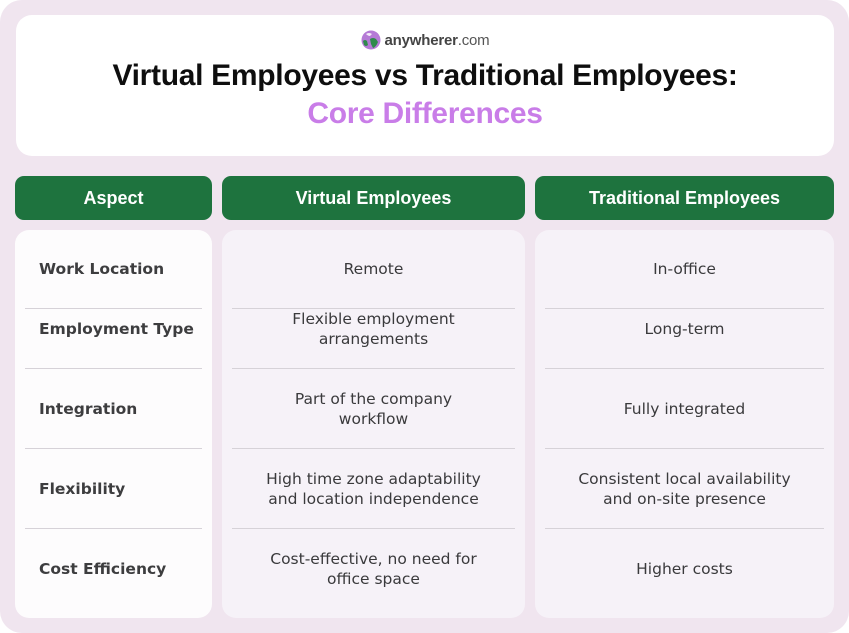  I want to click on table-row: Employment Type, so click(113, 329).